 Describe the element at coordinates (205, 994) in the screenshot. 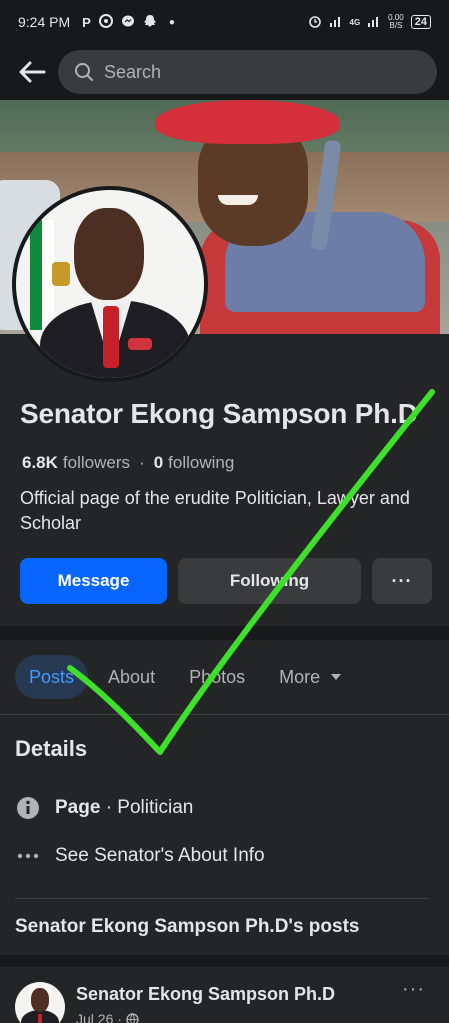

I see `post-author-name: Senator Ekong Sampson Ph.D` at that location.